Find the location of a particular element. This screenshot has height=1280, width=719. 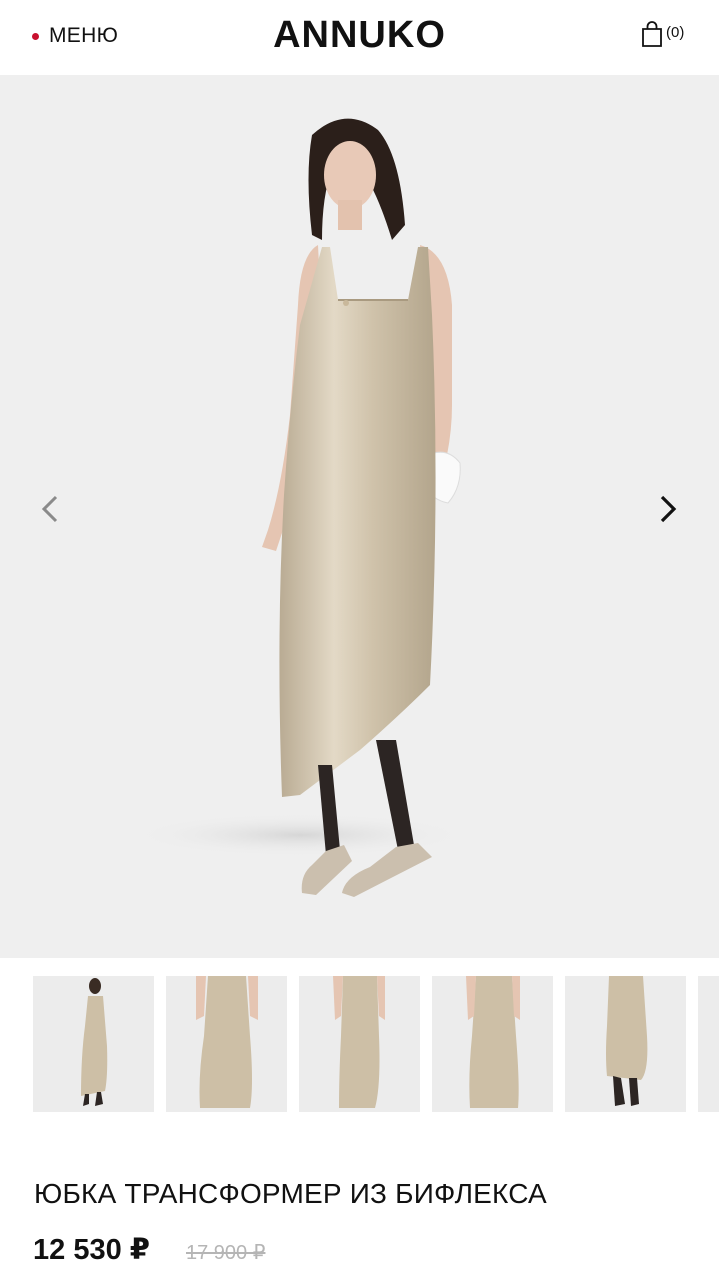

cart-button: (0) is located at coordinates (662, 34).